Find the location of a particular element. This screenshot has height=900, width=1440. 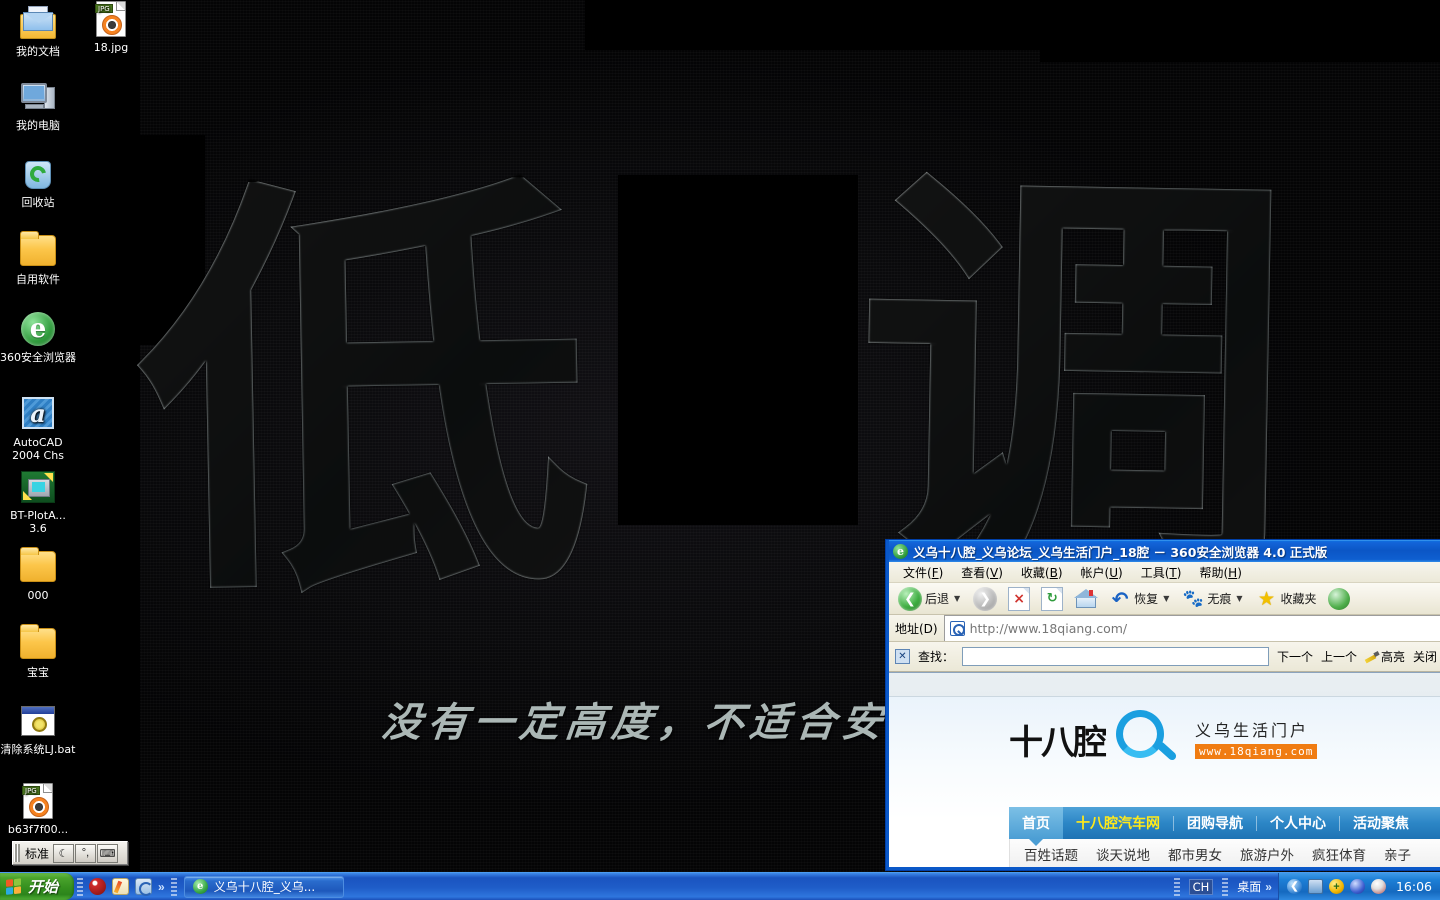

sub-nav: 百姓话题 谈天说地 都市男女 旅游户外 疯狂体育 亲子 is located at coordinates (1224, 853).